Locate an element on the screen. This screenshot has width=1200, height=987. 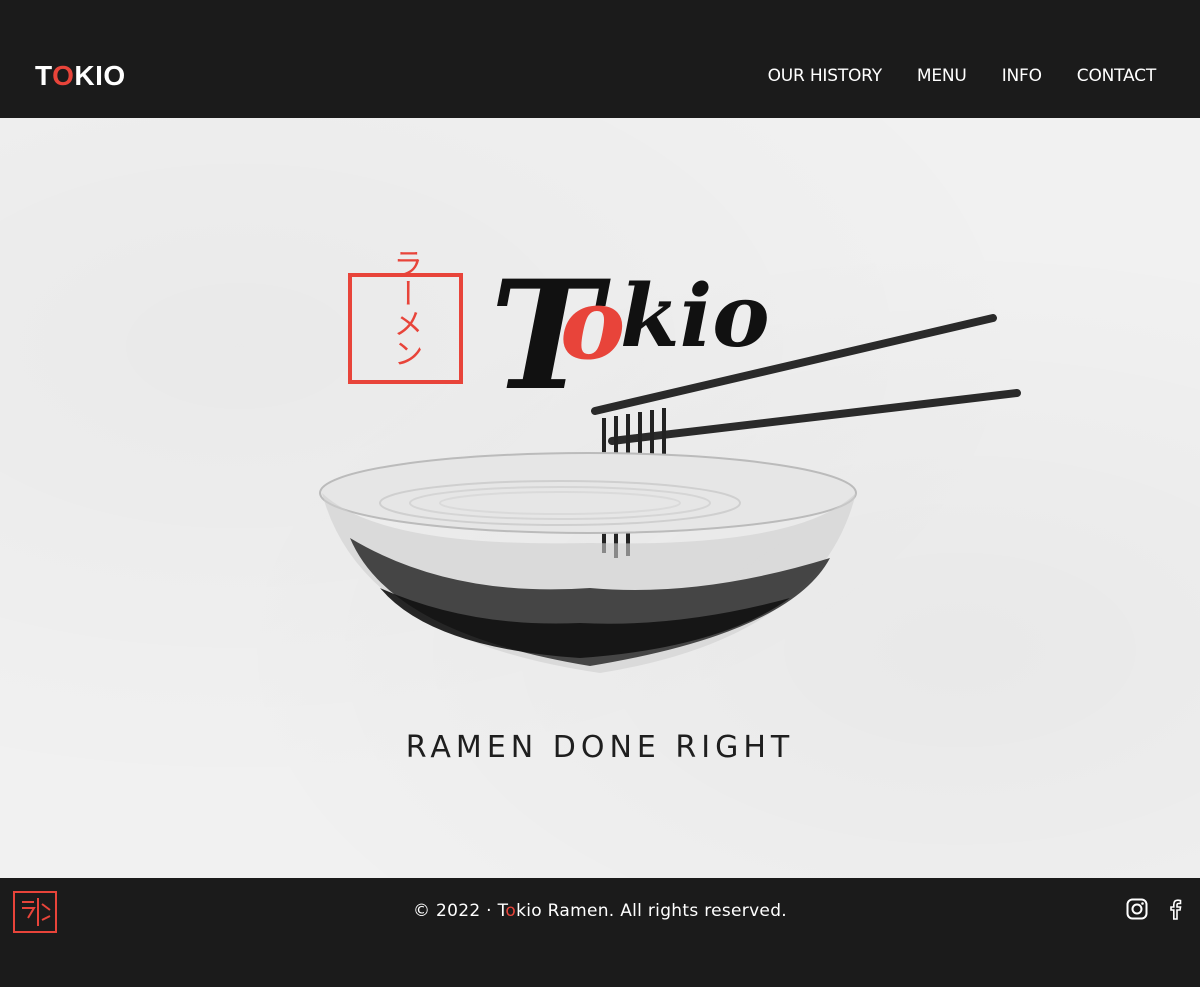
copy-accent: o is located at coordinates (511, 911).